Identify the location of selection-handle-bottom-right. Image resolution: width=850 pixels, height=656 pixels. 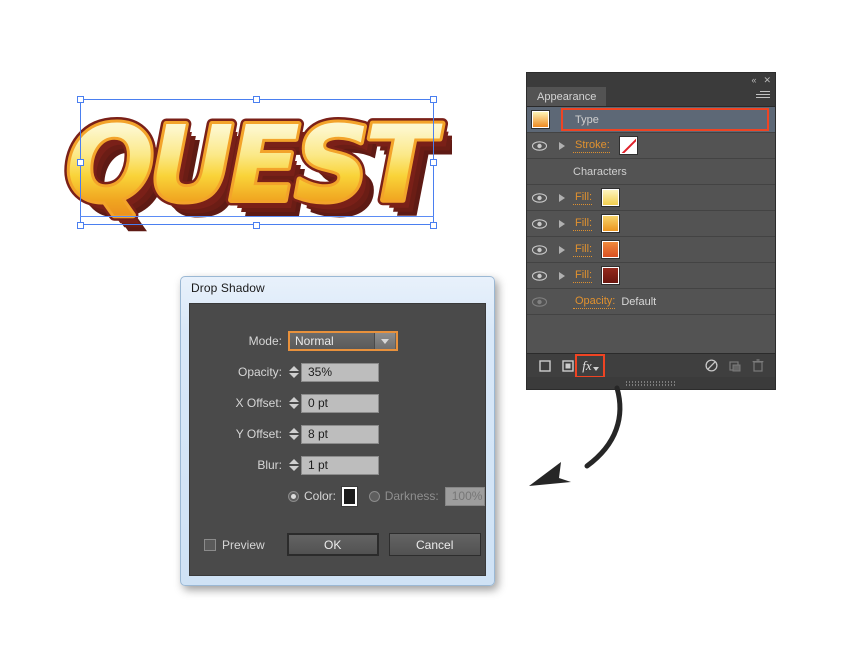
(433, 225).